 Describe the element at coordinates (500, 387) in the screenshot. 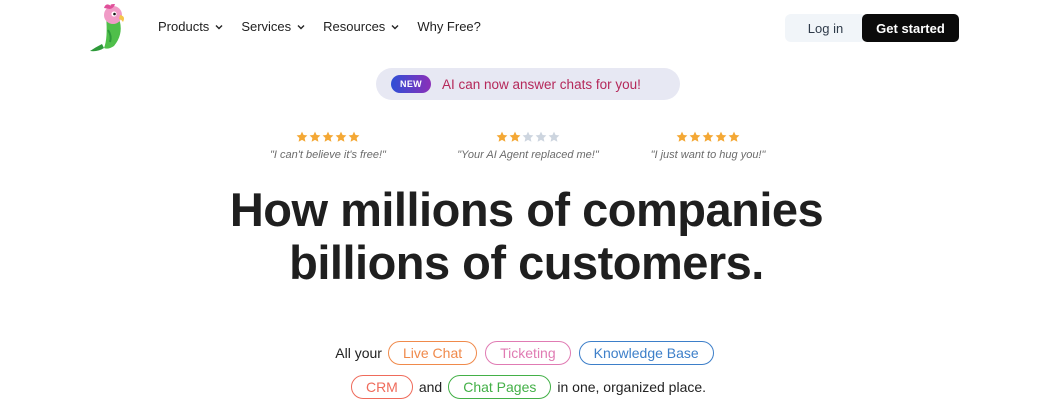

I see `pill-chat-pages: Chat Pages` at that location.